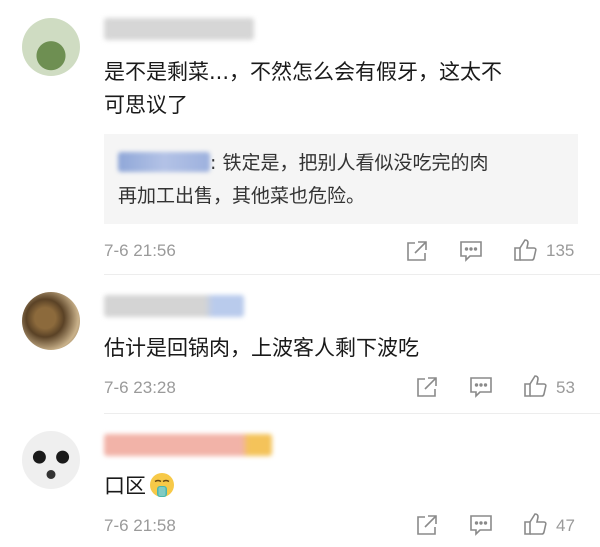 The image size is (600, 547). Describe the element at coordinates (560, 250) in the screenshot. I see `like-count: 135` at that location.